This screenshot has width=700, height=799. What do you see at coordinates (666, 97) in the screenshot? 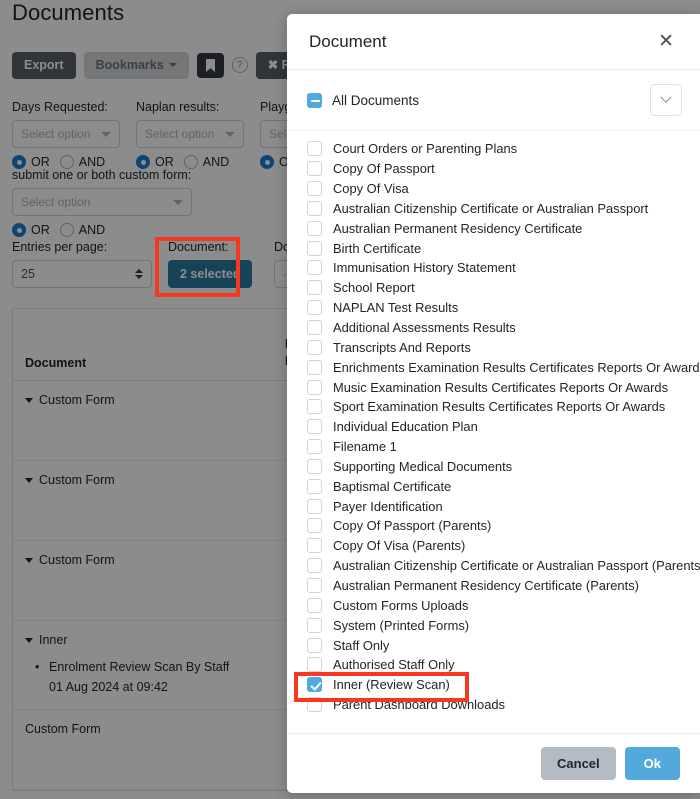
I see `chevron-down-icon` at bounding box center [666, 97].